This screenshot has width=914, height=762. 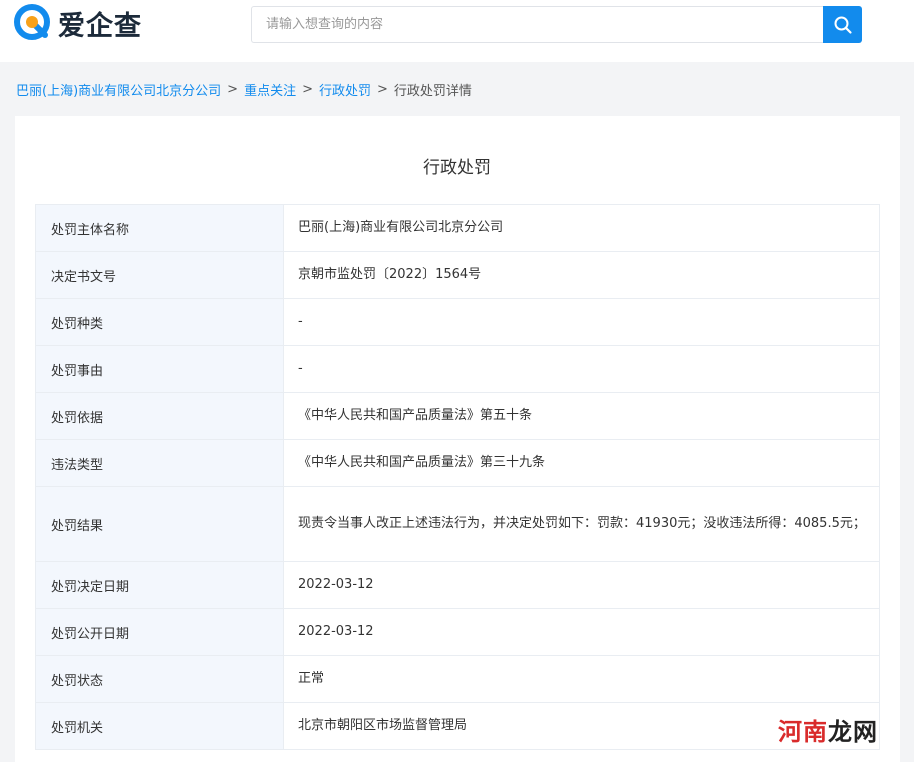 I want to click on table-row-status: 处罚状态 正常, so click(x=457, y=679).